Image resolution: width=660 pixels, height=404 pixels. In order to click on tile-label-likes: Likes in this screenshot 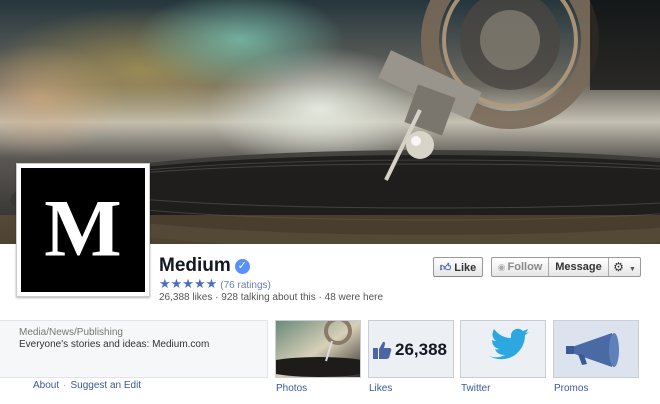, I will do `click(380, 388)`.